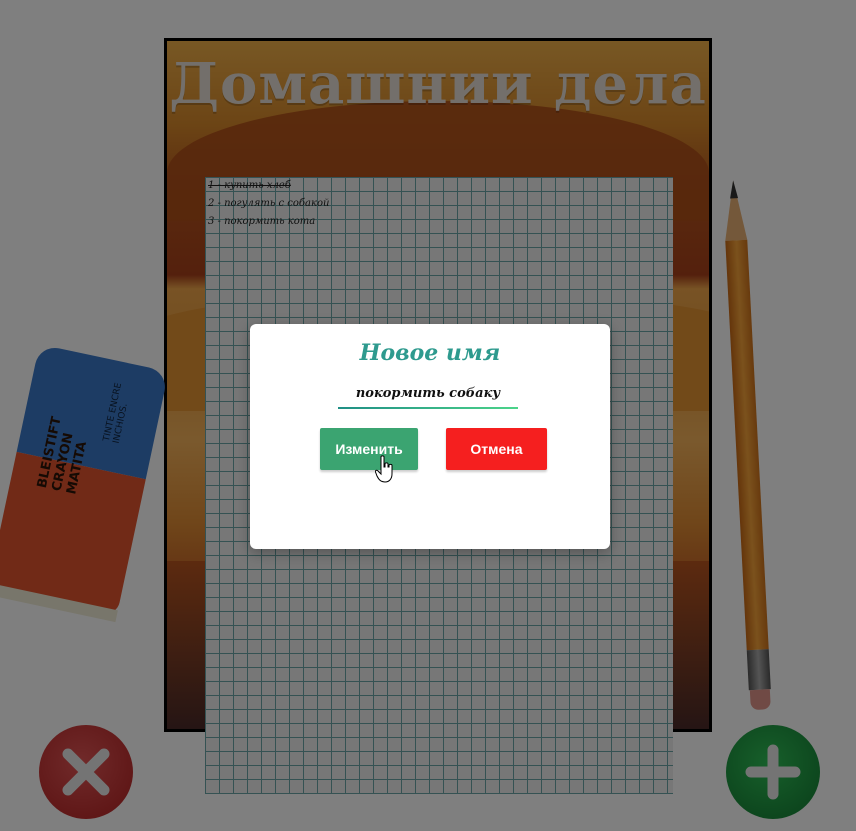  What do you see at coordinates (428, 393) in the screenshot?
I see `name-input` at bounding box center [428, 393].